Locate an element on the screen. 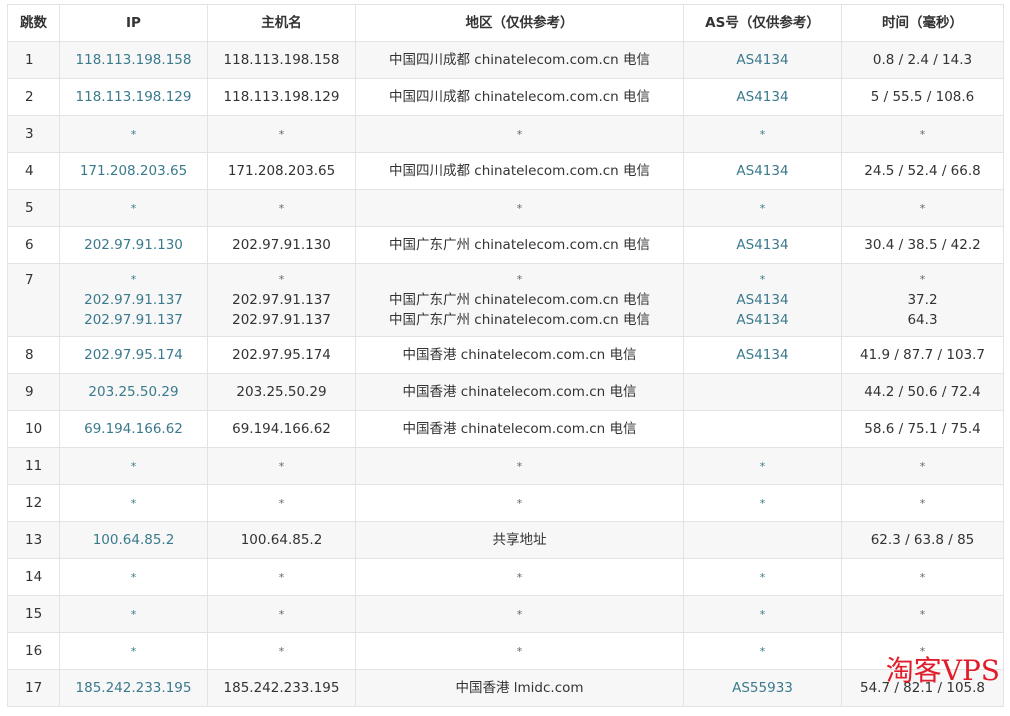 The width and height of the screenshot is (1010, 716). table-row: 12 * * * * * is located at coordinates (505, 503).